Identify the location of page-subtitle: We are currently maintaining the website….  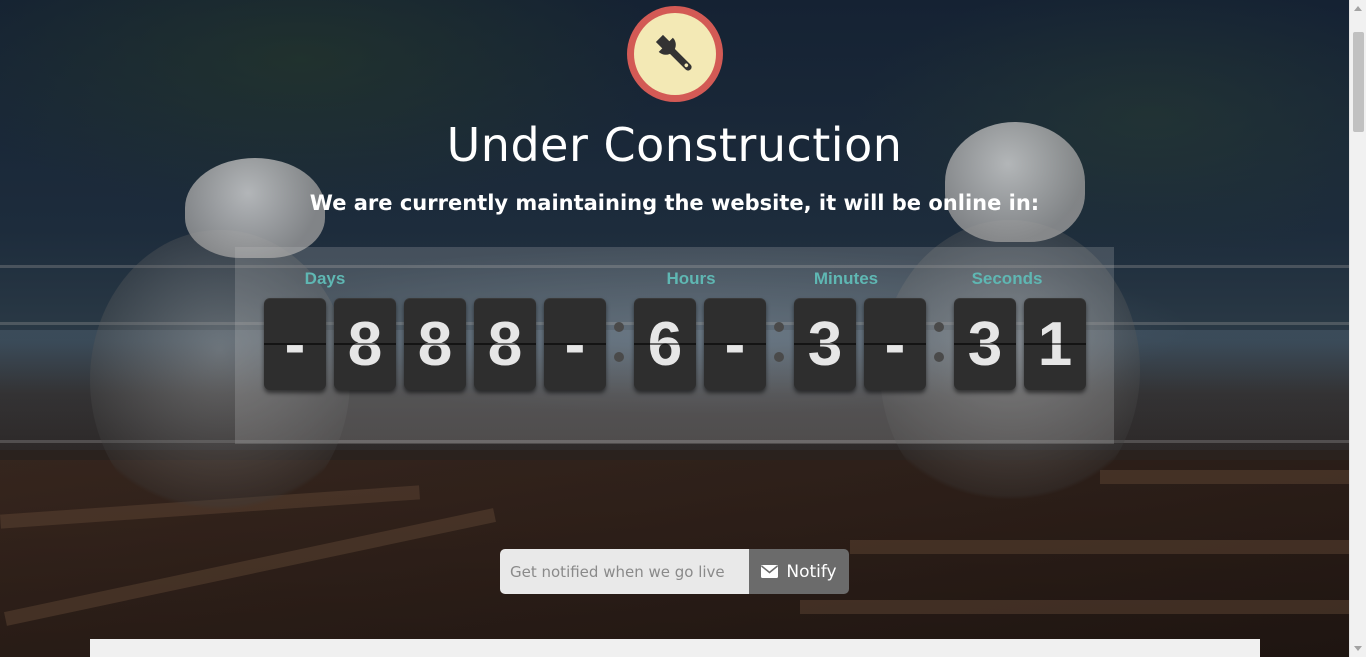
(674, 203).